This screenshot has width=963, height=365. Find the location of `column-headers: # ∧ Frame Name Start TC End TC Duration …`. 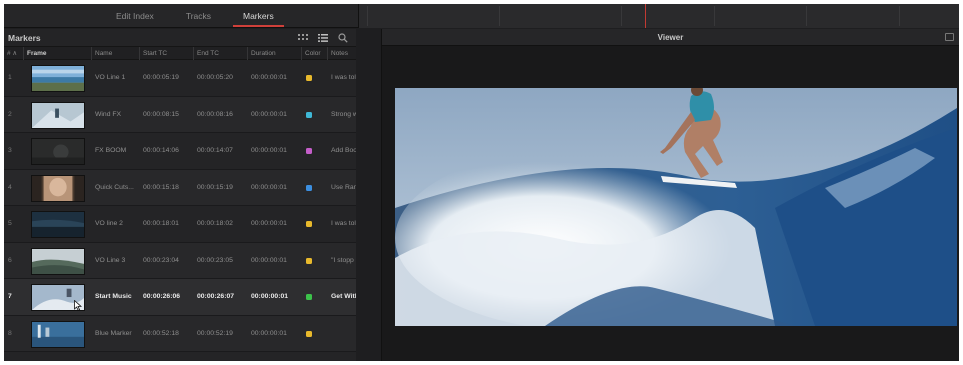

column-headers: # ∧ Frame Name Start TC End TC Duration … is located at coordinates (180, 53).